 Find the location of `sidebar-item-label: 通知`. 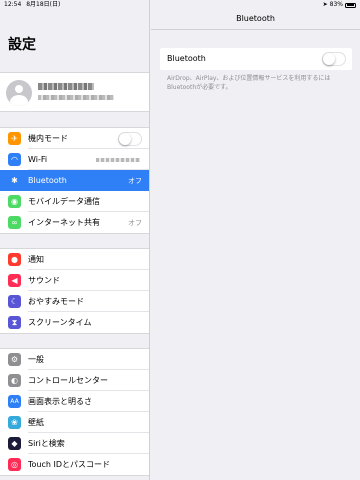

sidebar-item-label: 通知 is located at coordinates (36, 259).